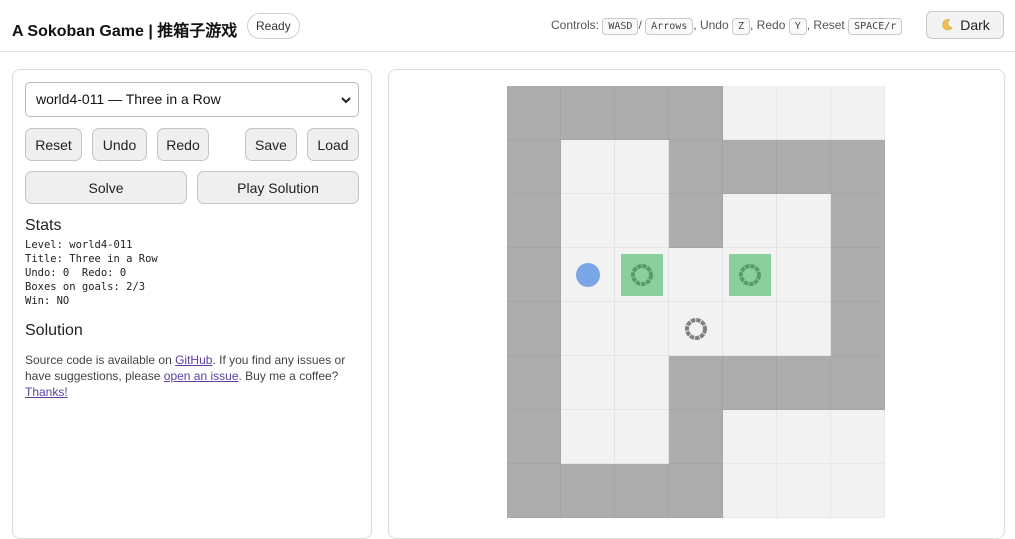 The height and width of the screenshot is (539, 1015). What do you see at coordinates (53, 144) in the screenshot?
I see `reset-button: Reset` at bounding box center [53, 144].